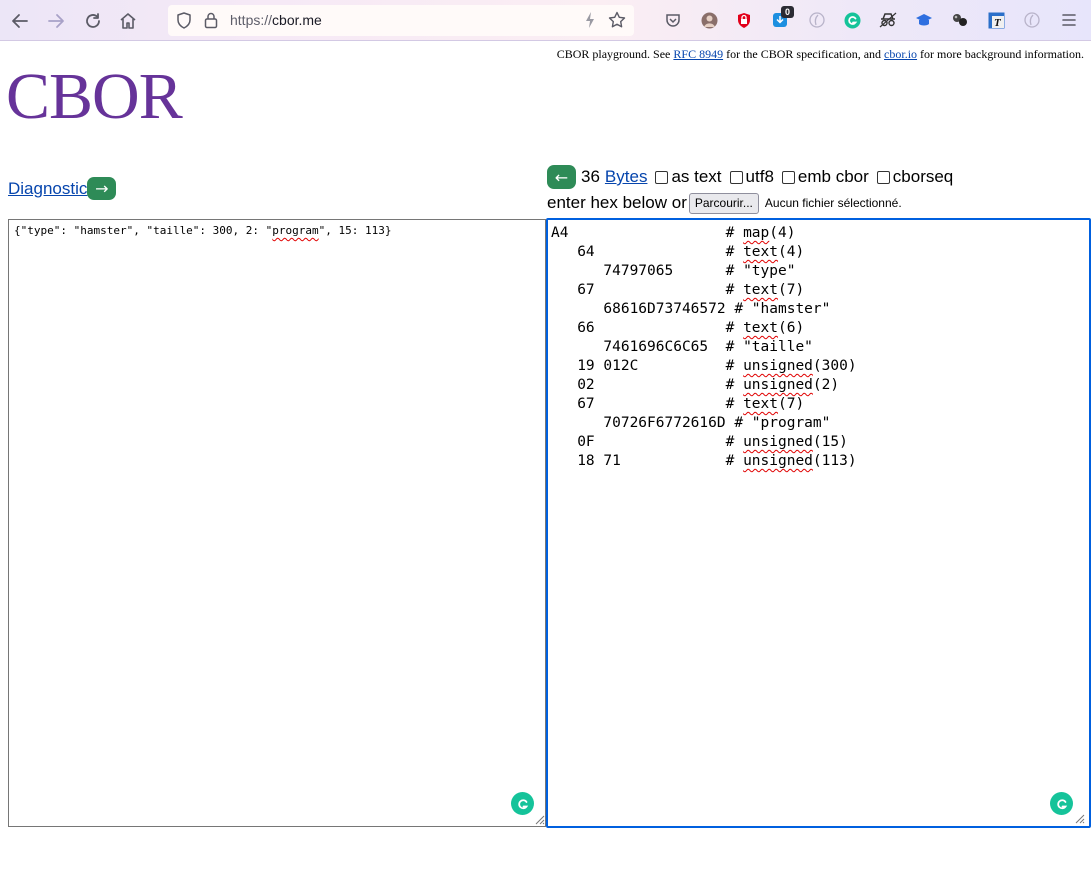 This screenshot has height=869, width=1091. Describe the element at coordinates (615, 54) in the screenshot. I see `intro-prefix: CBOR playground. See` at that location.